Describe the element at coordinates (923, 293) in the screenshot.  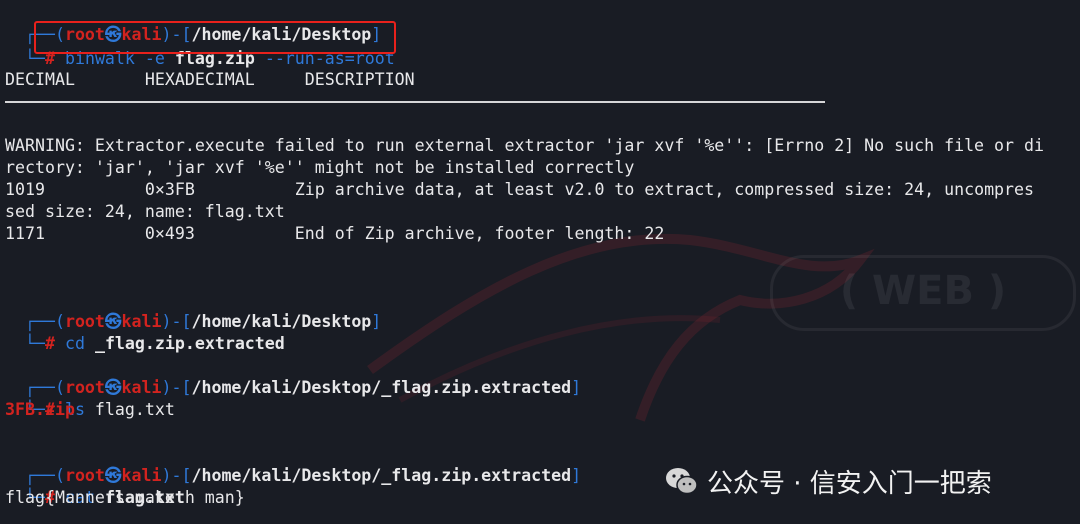
I see `web-watermark: ( WEB )` at that location.